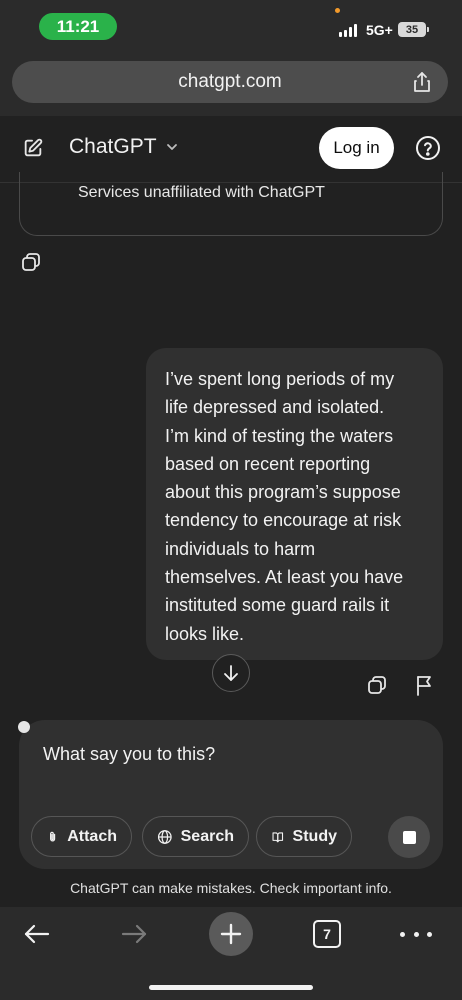  Describe the element at coordinates (278, 836) in the screenshot. I see `book-open-icon` at that location.